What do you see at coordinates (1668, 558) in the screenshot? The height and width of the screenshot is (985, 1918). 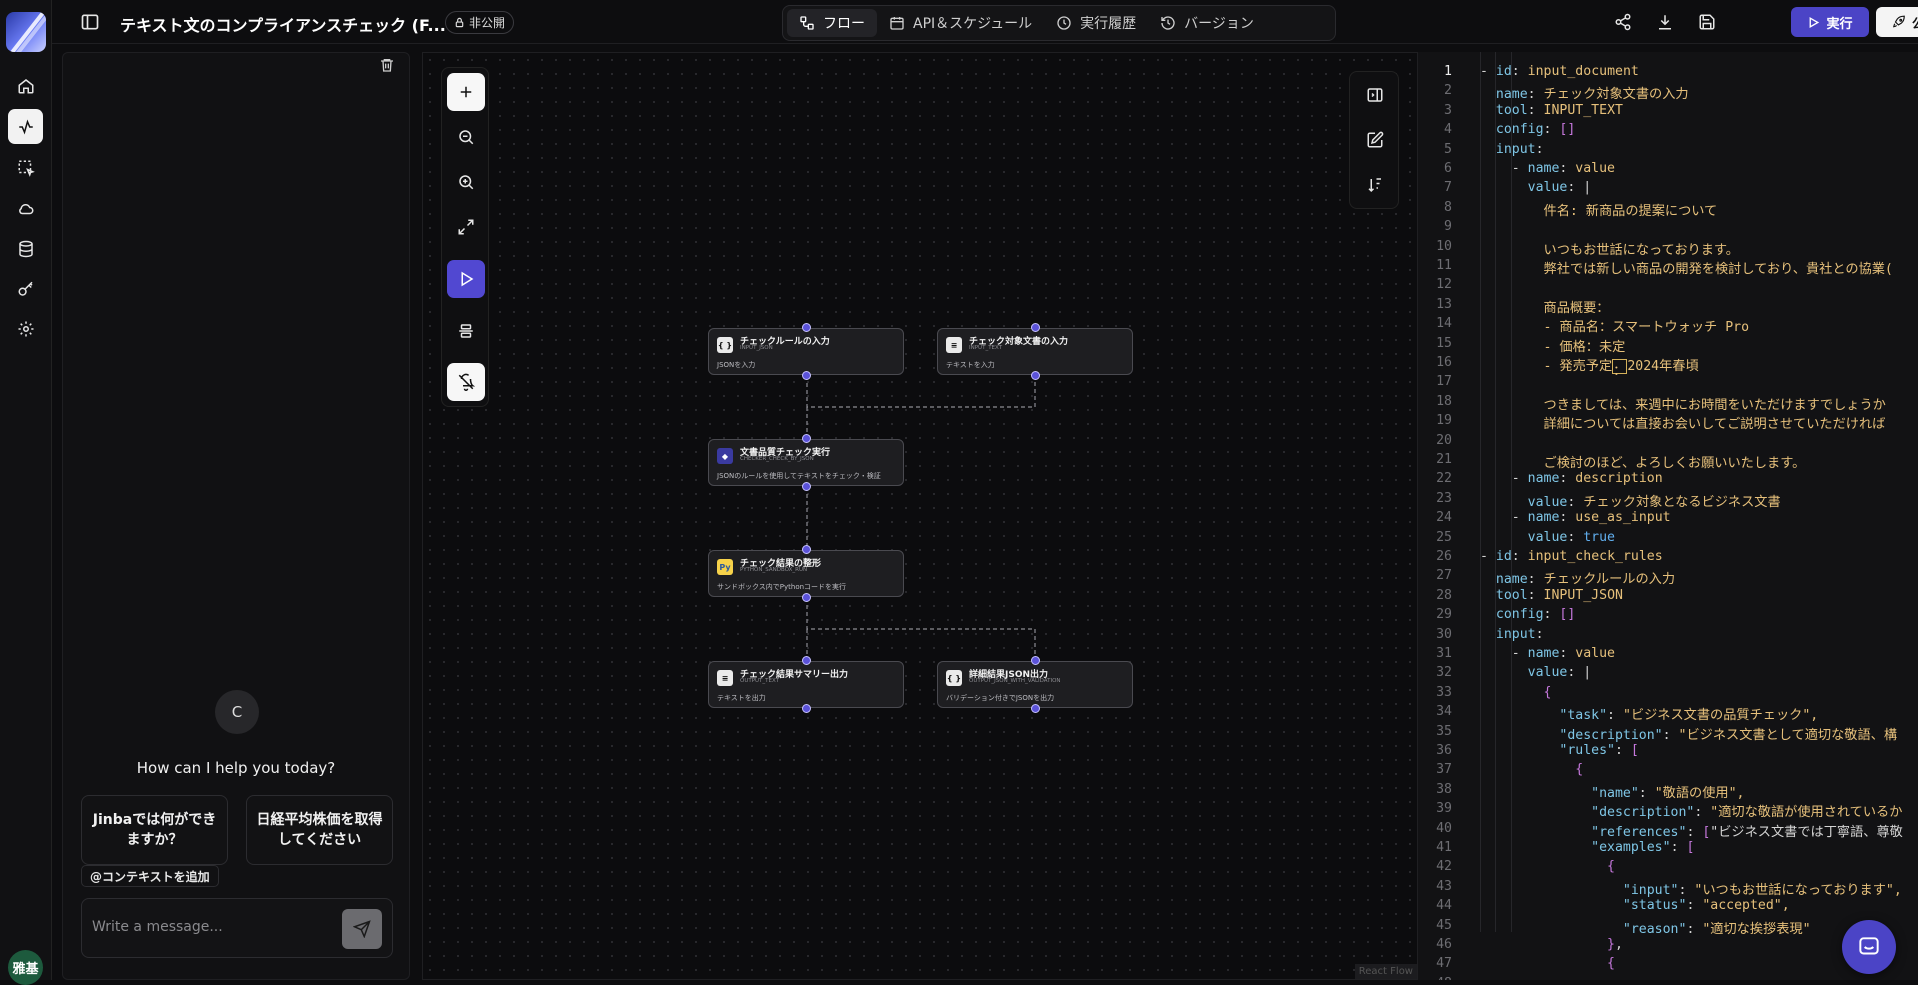 I see `code-line: 26 - id: input_check_rules` at bounding box center [1668, 558].